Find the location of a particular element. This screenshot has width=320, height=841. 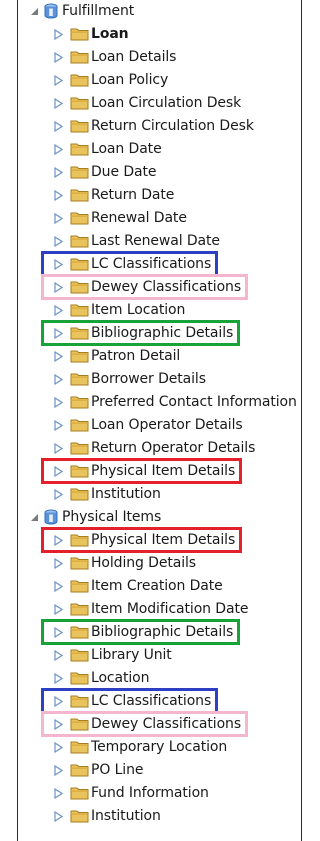

tree-folder-node: Item Location is located at coordinates (118, 310).